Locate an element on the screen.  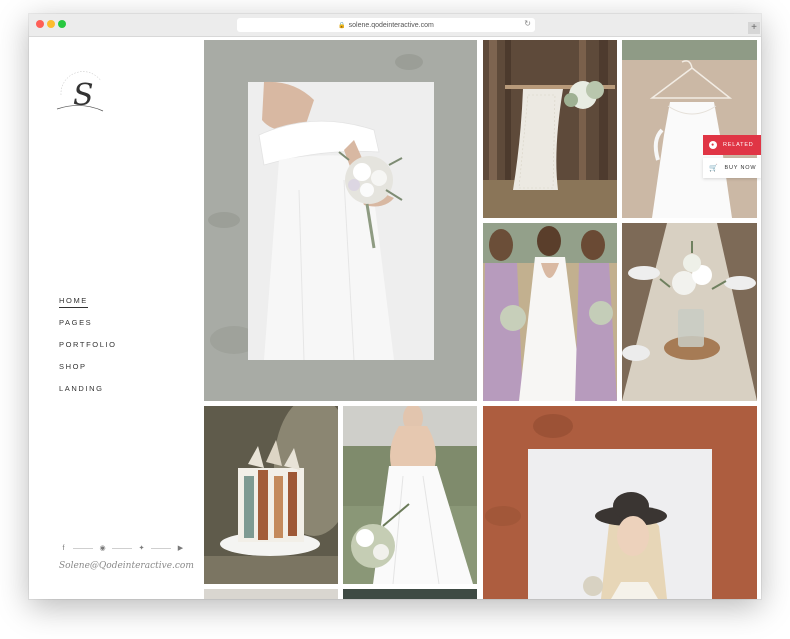
nav-link-pages: PAGES is located at coordinates (75, 323).